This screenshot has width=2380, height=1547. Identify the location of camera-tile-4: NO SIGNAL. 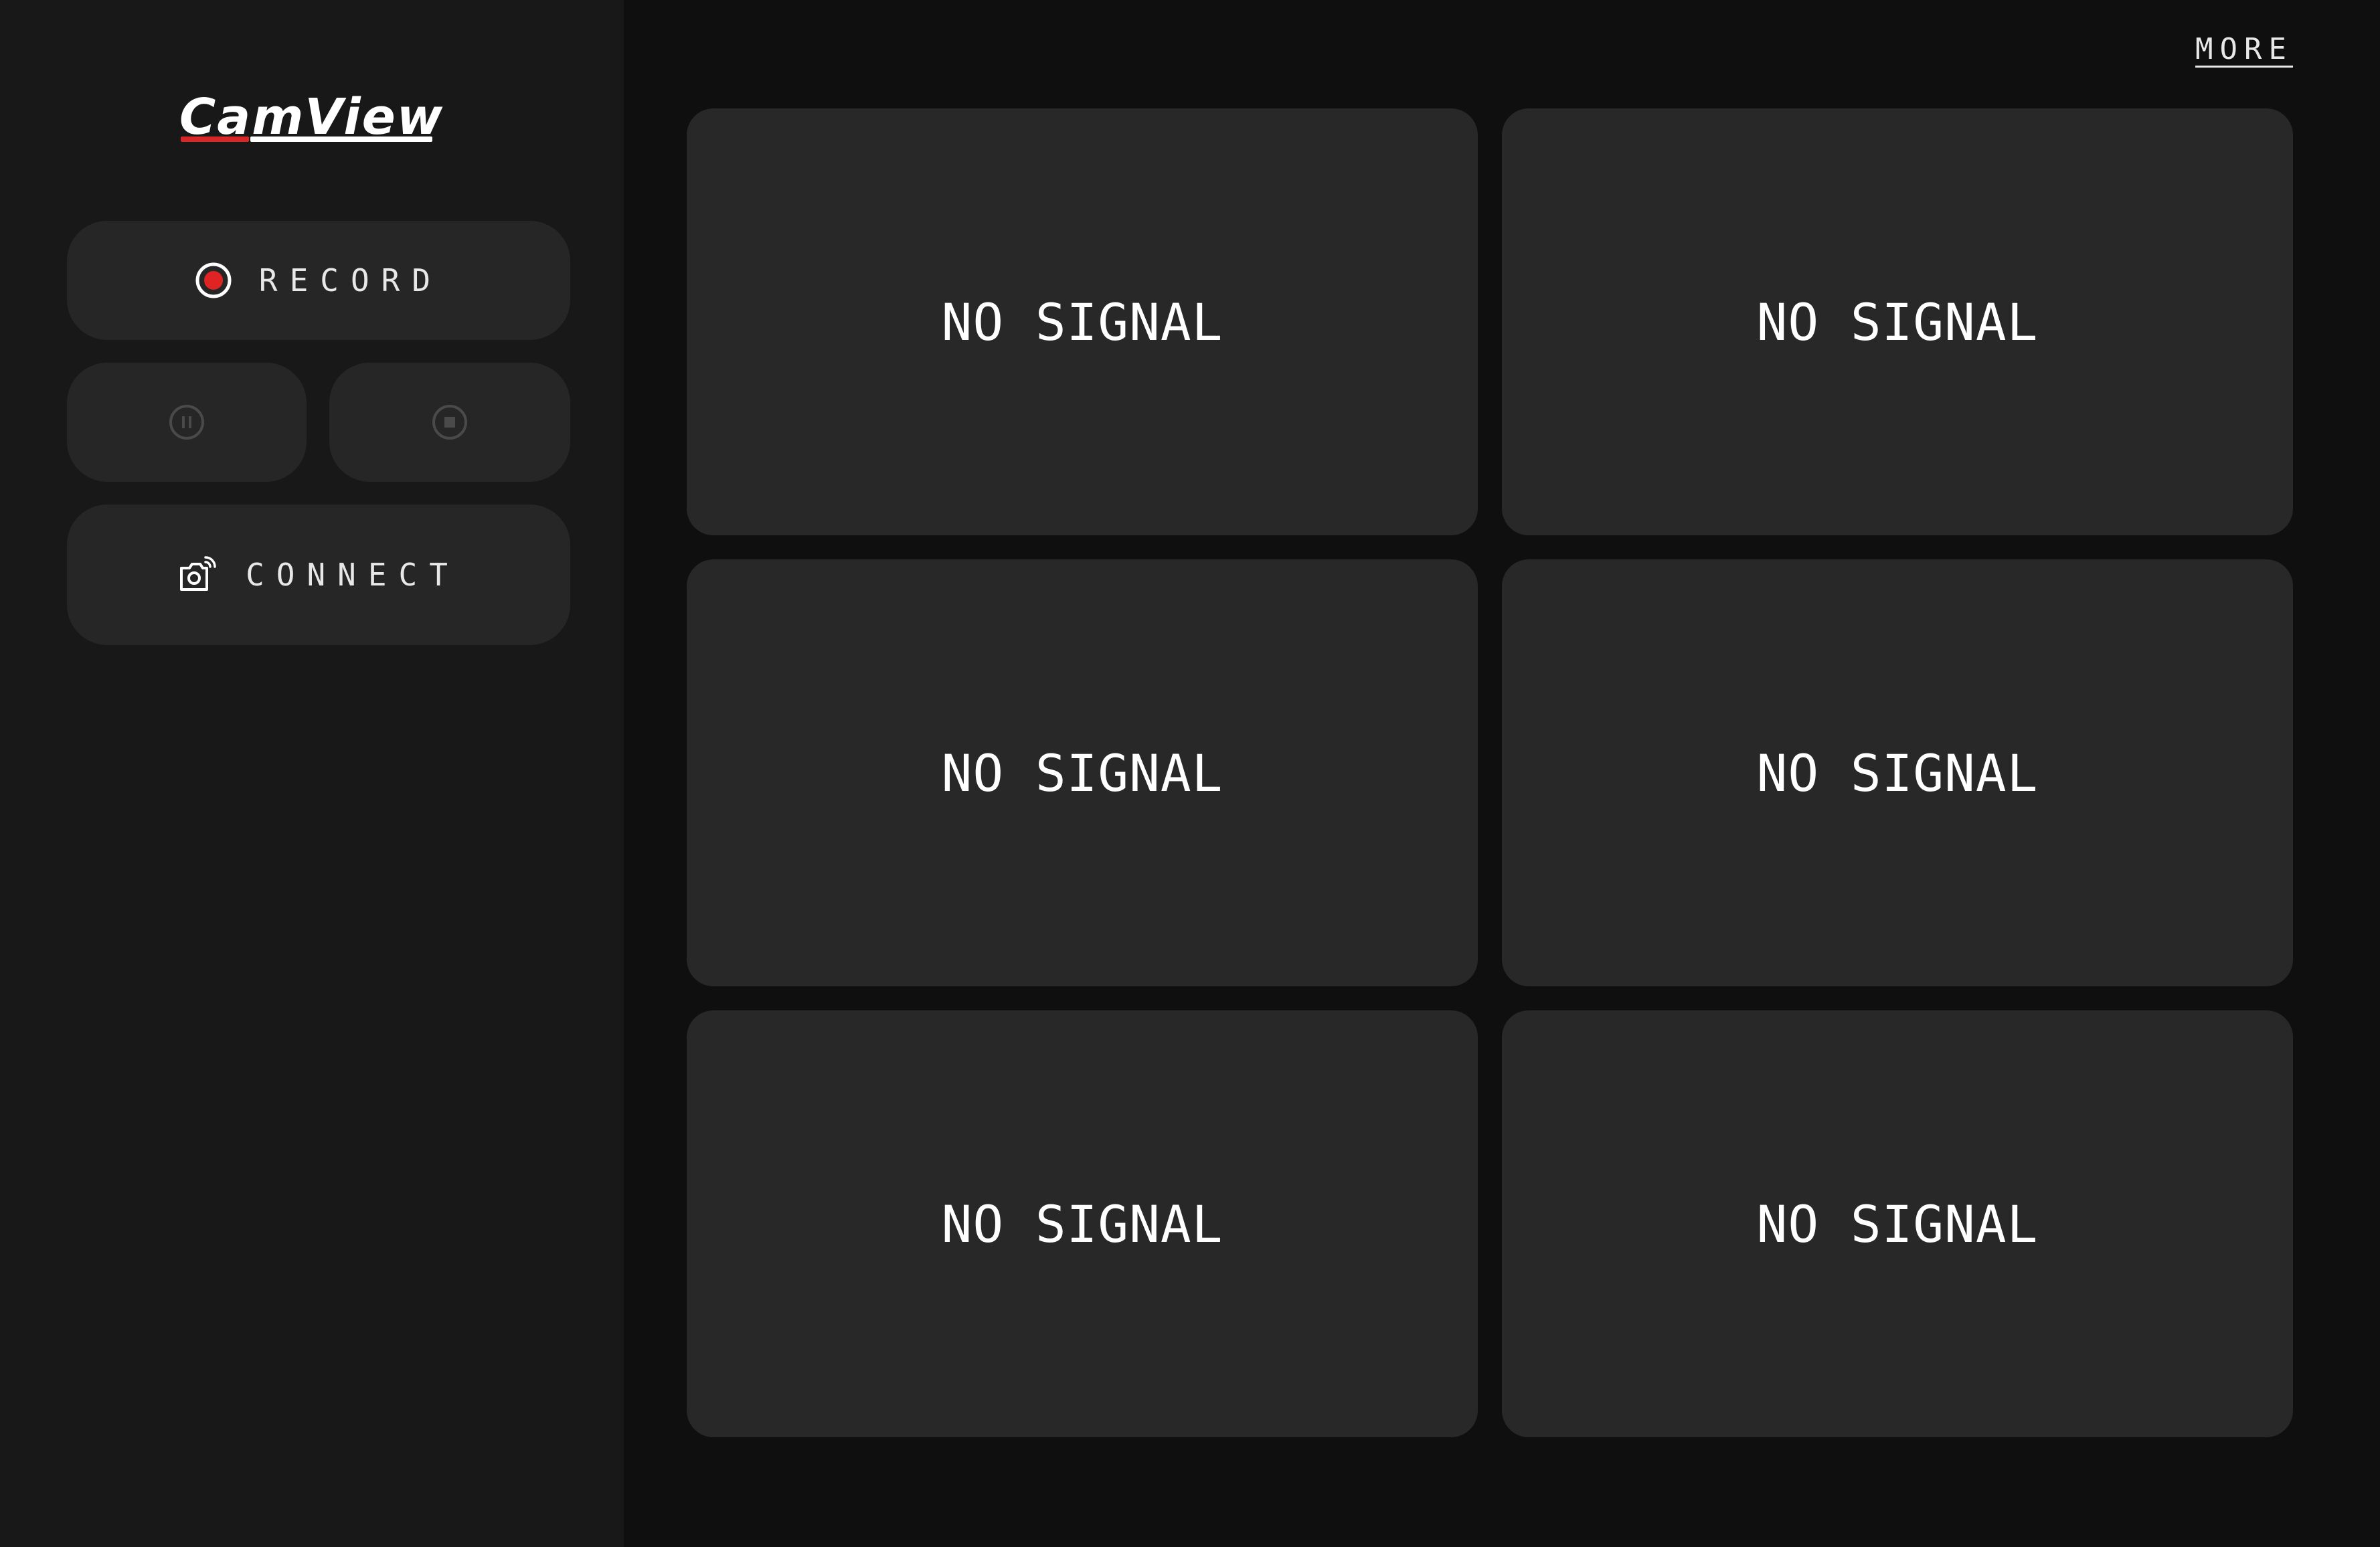
(1897, 772).